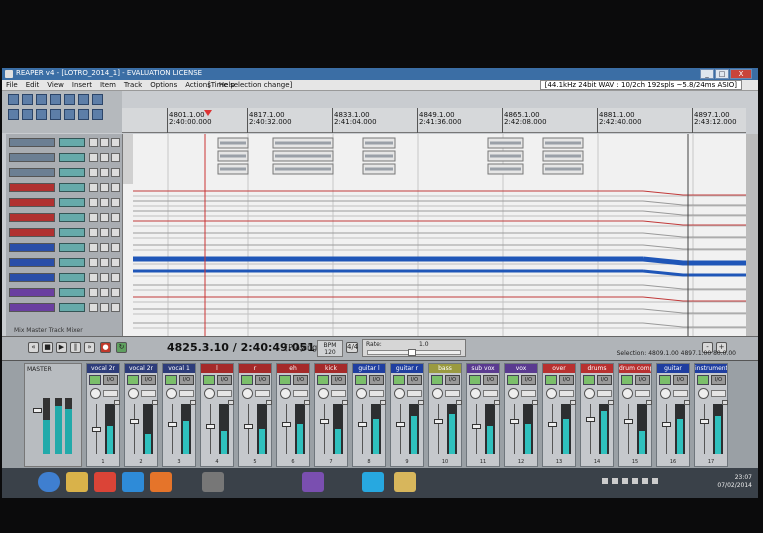 This screenshot has height=533, width=763. I want to click on forward-button: », so click(89, 347).